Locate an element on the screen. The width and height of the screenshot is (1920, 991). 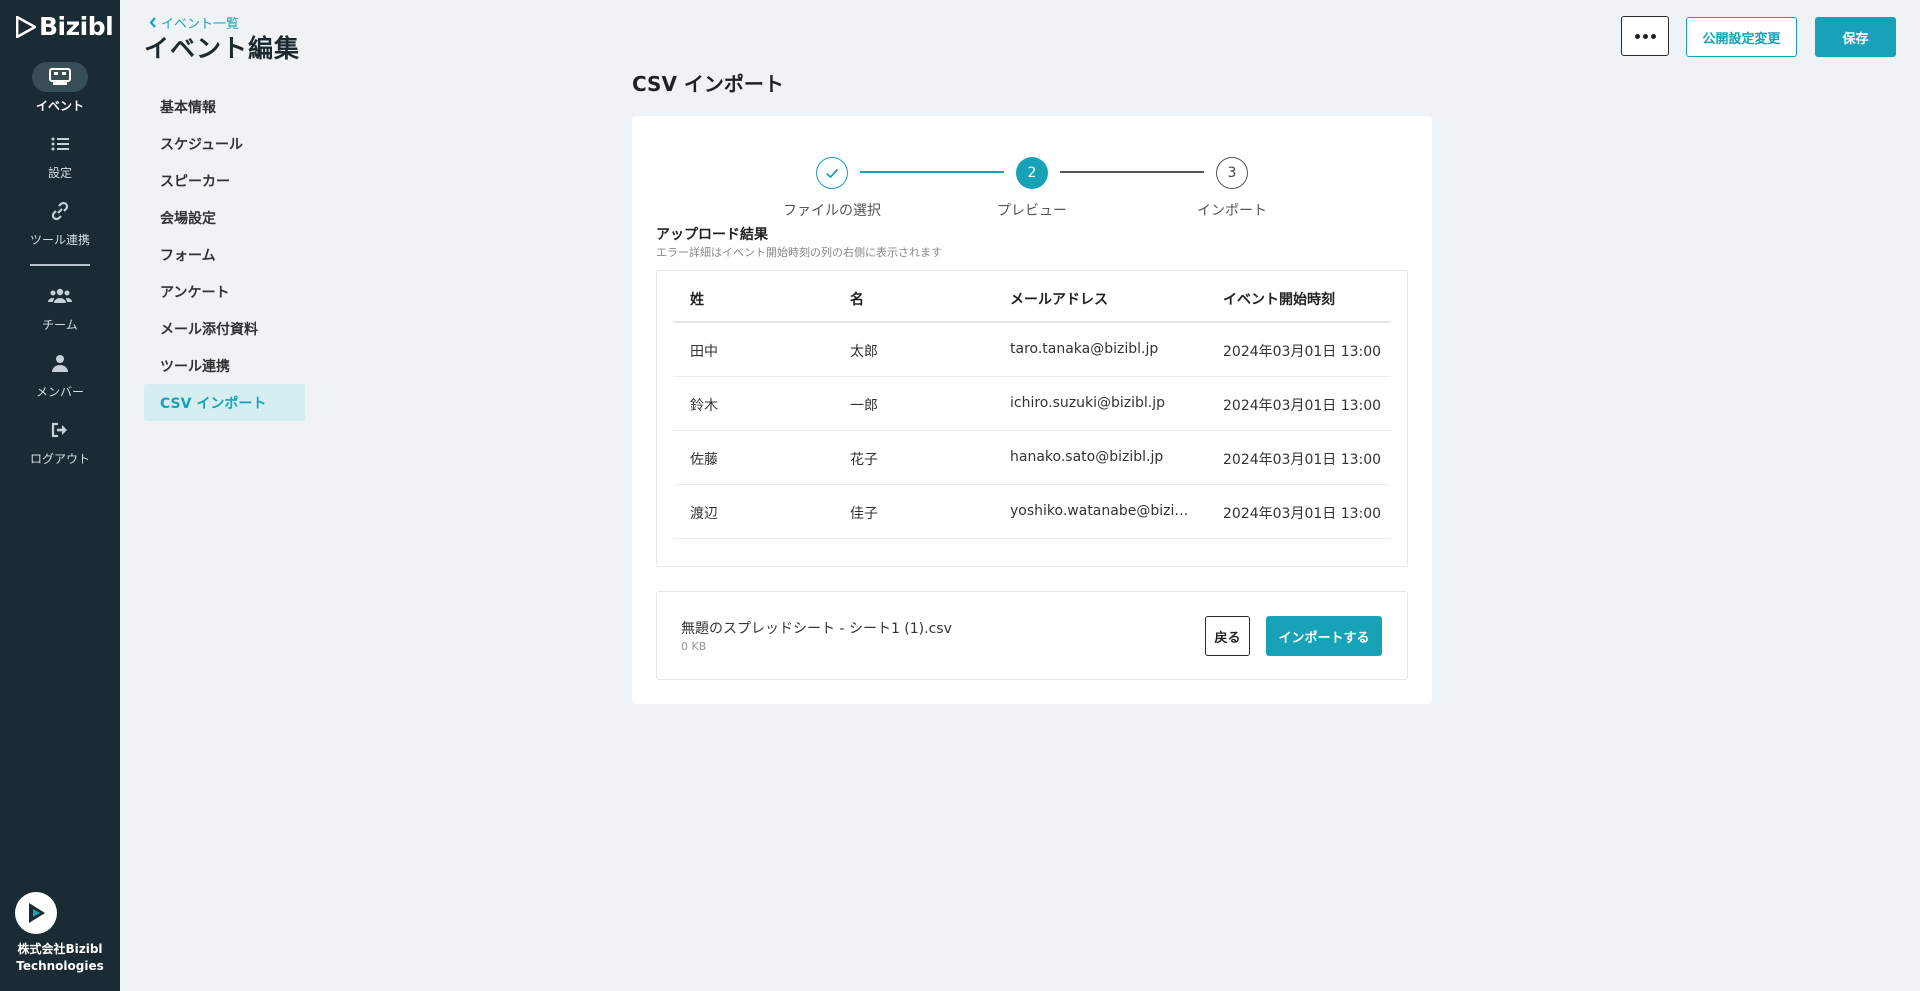
person-icon is located at coordinates (60, 363).